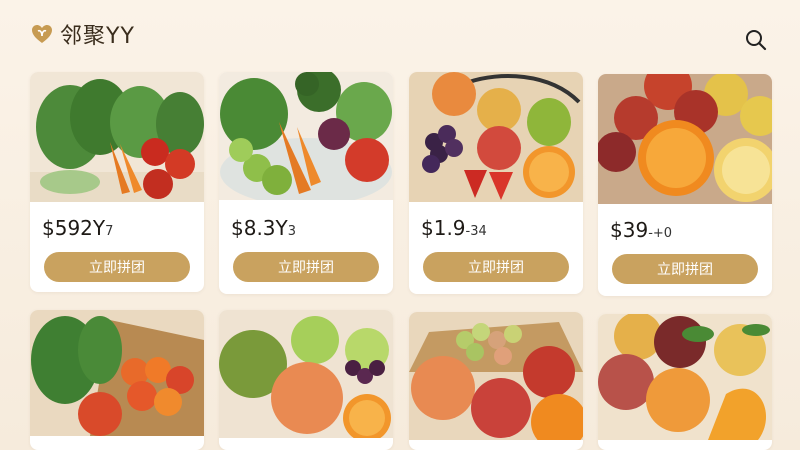 The width and height of the screenshot is (800, 450). I want to click on price-suffix: 3, so click(292, 231).